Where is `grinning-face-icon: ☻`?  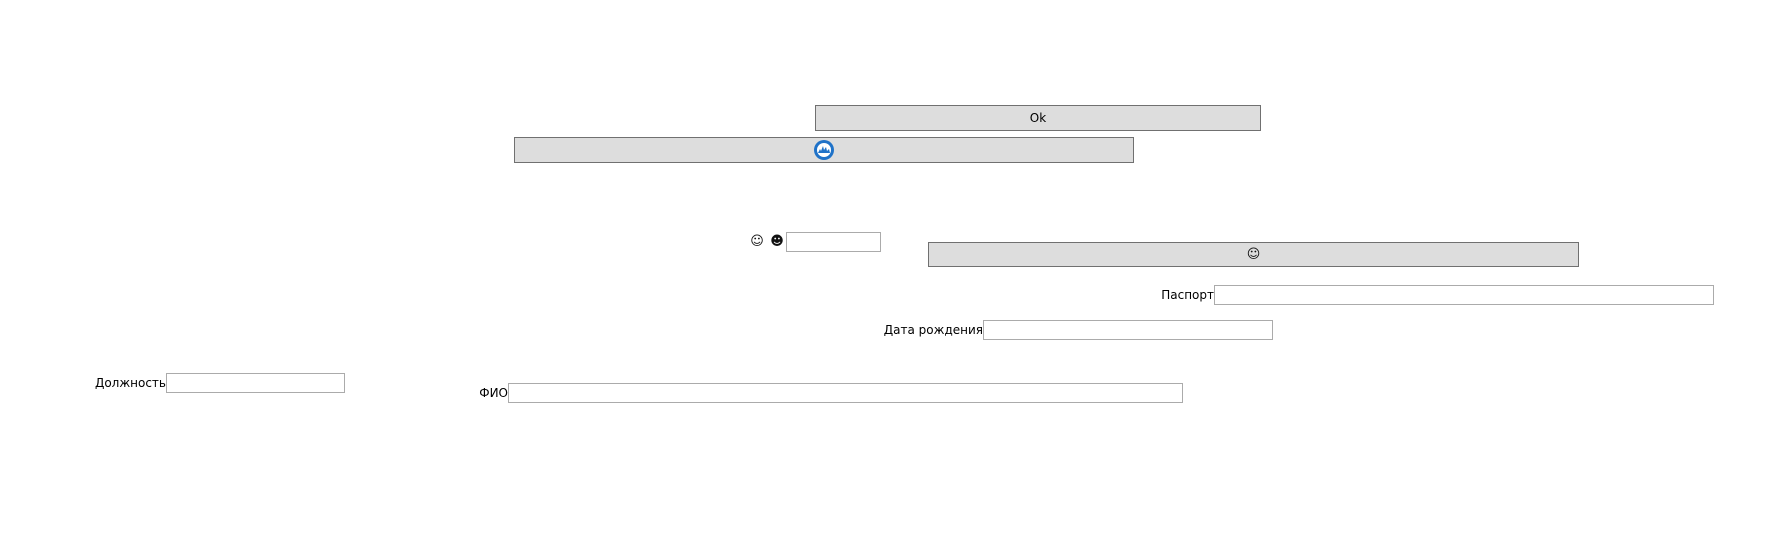
grinning-face-icon: ☻ is located at coordinates (777, 241).